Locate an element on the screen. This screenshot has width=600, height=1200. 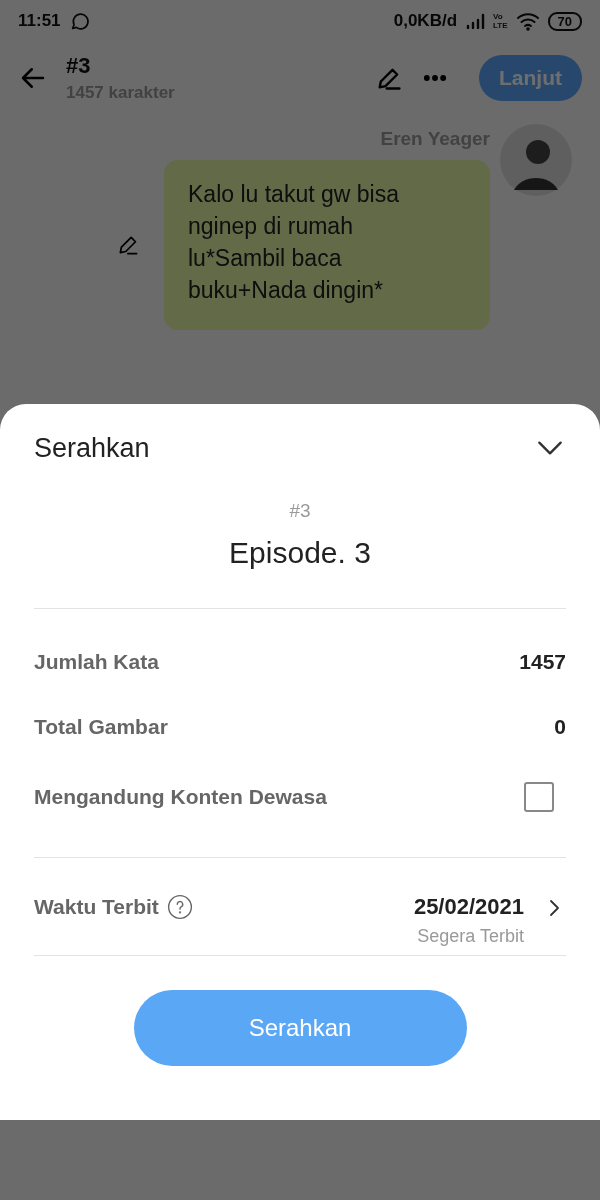
episode-title: Episode. 3 is located at coordinates (300, 553).